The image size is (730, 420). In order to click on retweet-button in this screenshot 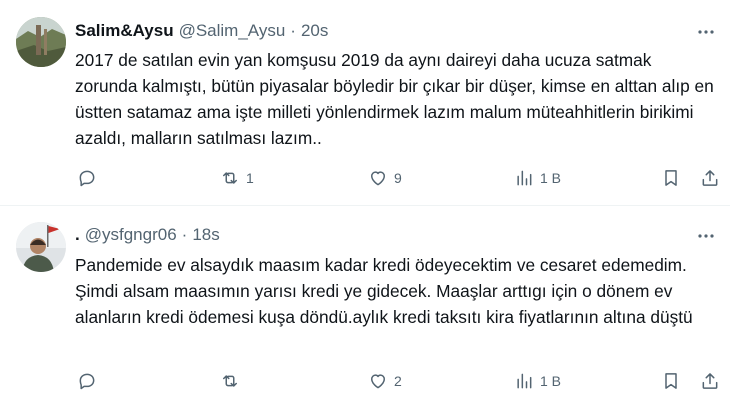, I will do `click(233, 381)`.